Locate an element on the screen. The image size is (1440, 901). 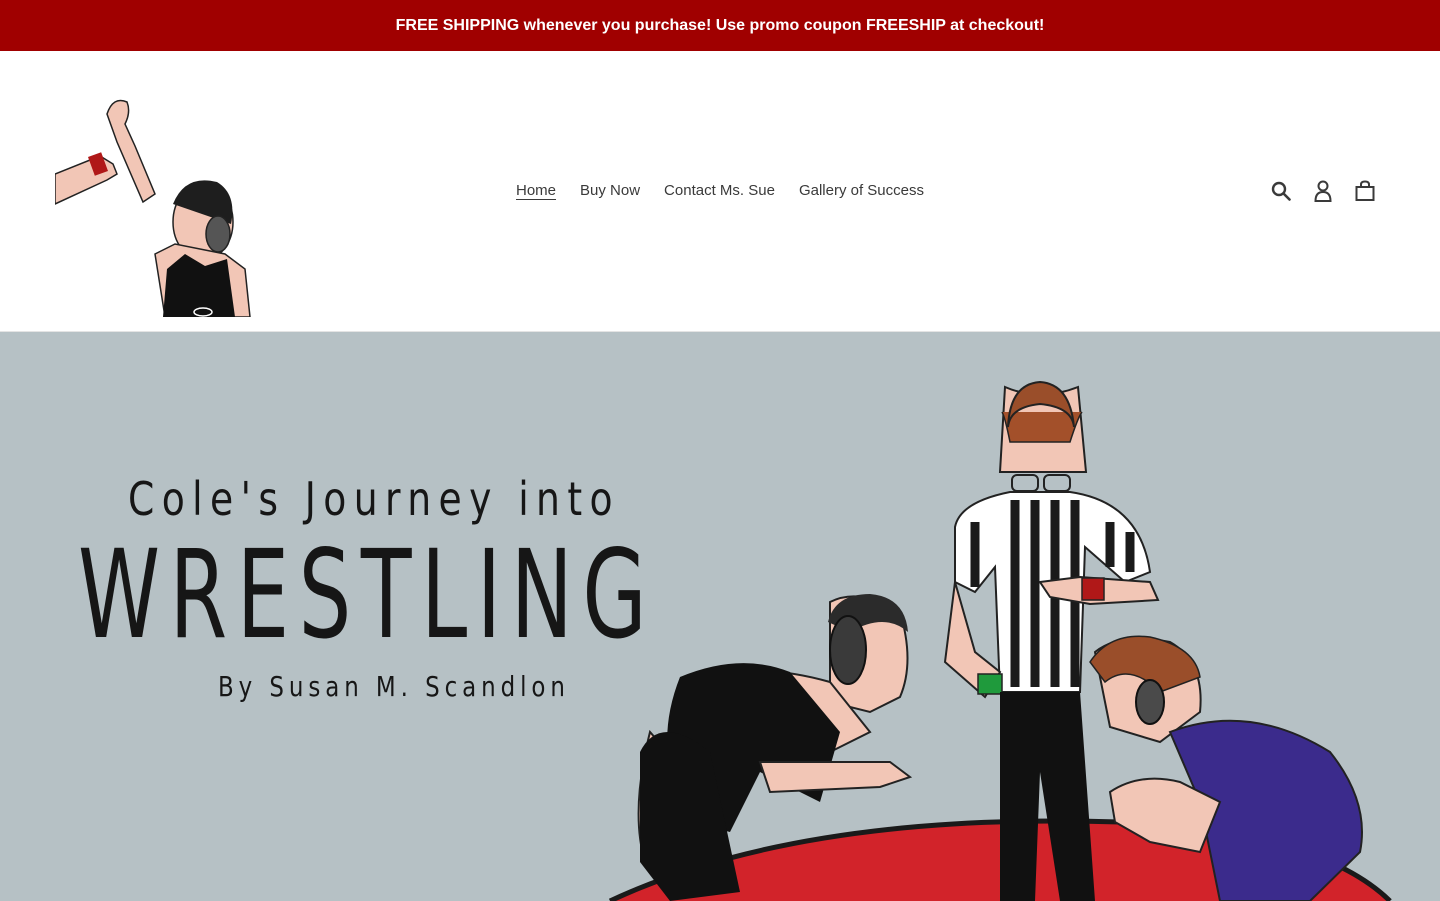
nav-contact: Contact Ms. Sue is located at coordinates (719, 190).